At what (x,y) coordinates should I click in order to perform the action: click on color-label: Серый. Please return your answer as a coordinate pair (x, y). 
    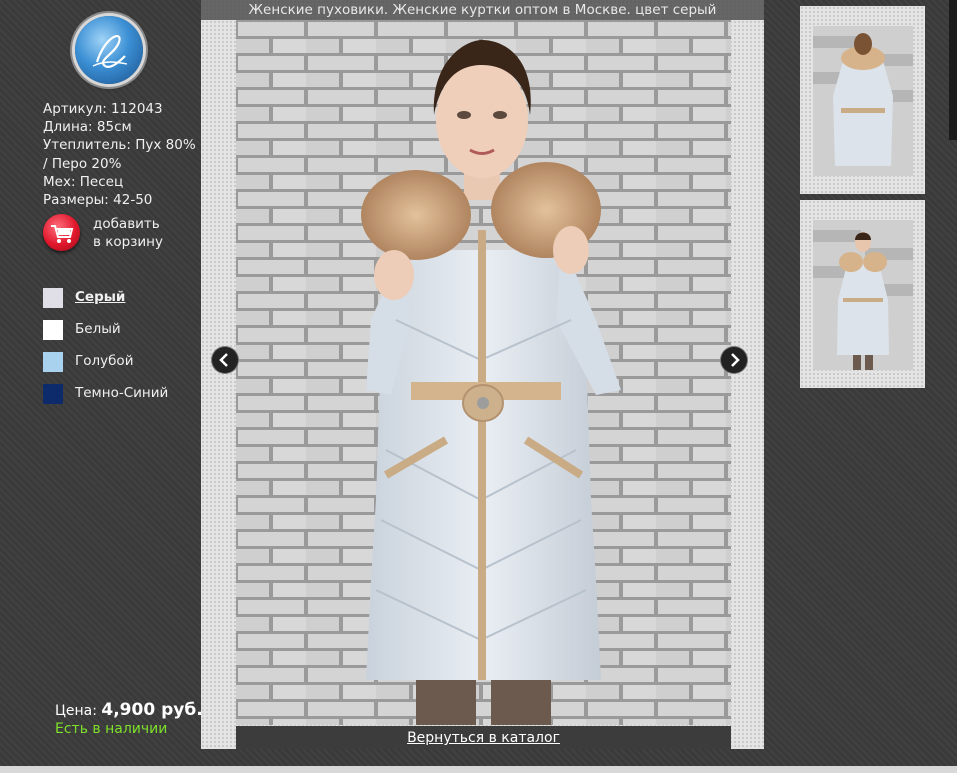
    Looking at the image, I should click on (100, 297).